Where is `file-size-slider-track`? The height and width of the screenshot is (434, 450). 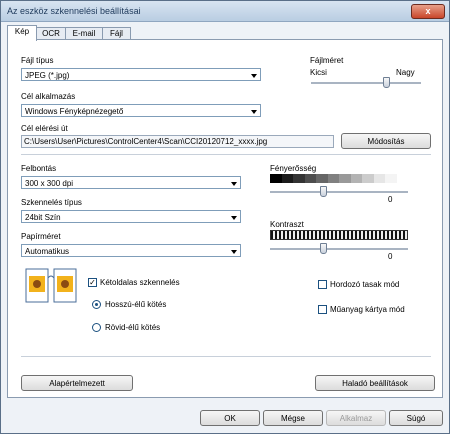 file-size-slider-track is located at coordinates (366, 83).